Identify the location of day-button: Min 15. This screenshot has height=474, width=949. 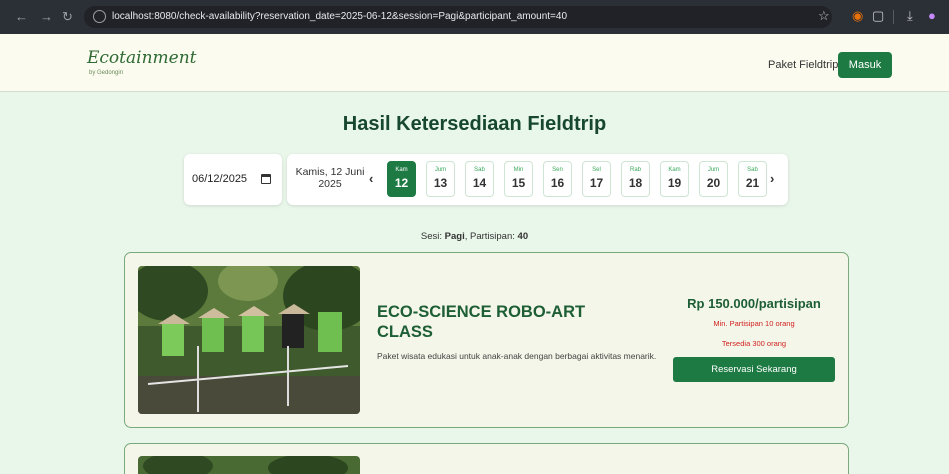
(518, 179).